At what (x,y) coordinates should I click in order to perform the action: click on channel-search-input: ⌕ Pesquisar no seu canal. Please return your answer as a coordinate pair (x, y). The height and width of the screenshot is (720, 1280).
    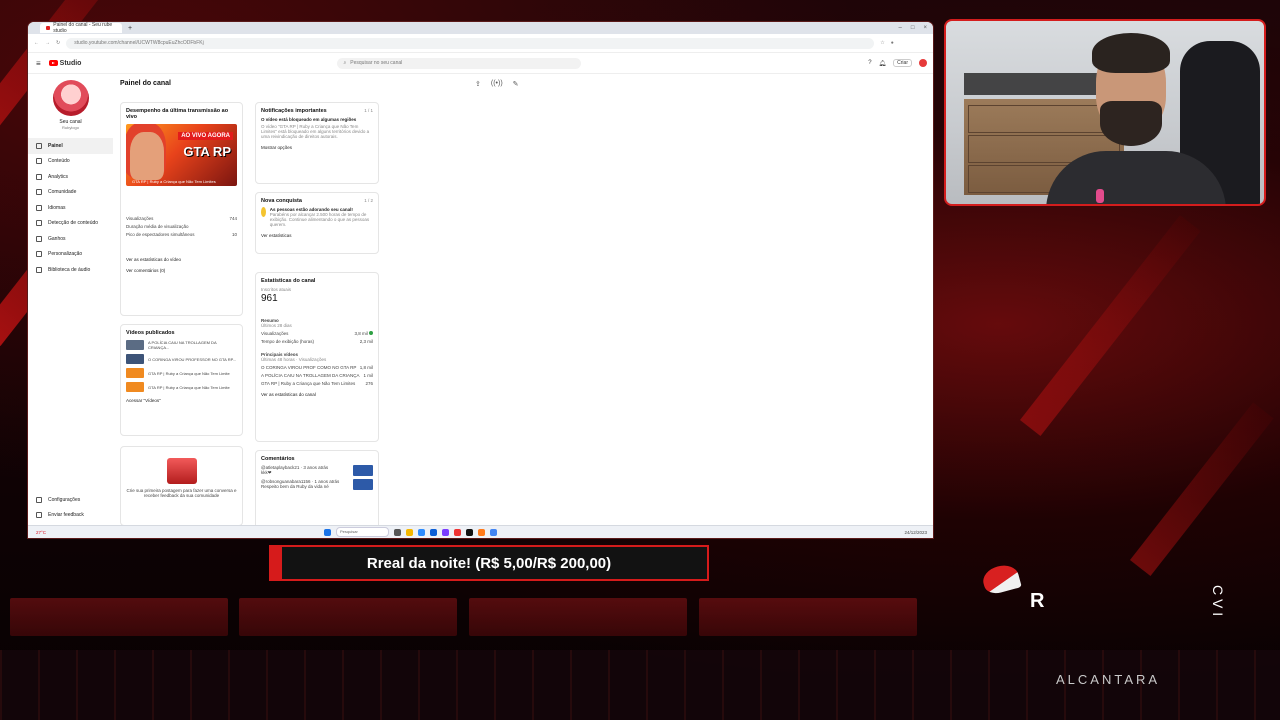
    Looking at the image, I should click on (459, 63).